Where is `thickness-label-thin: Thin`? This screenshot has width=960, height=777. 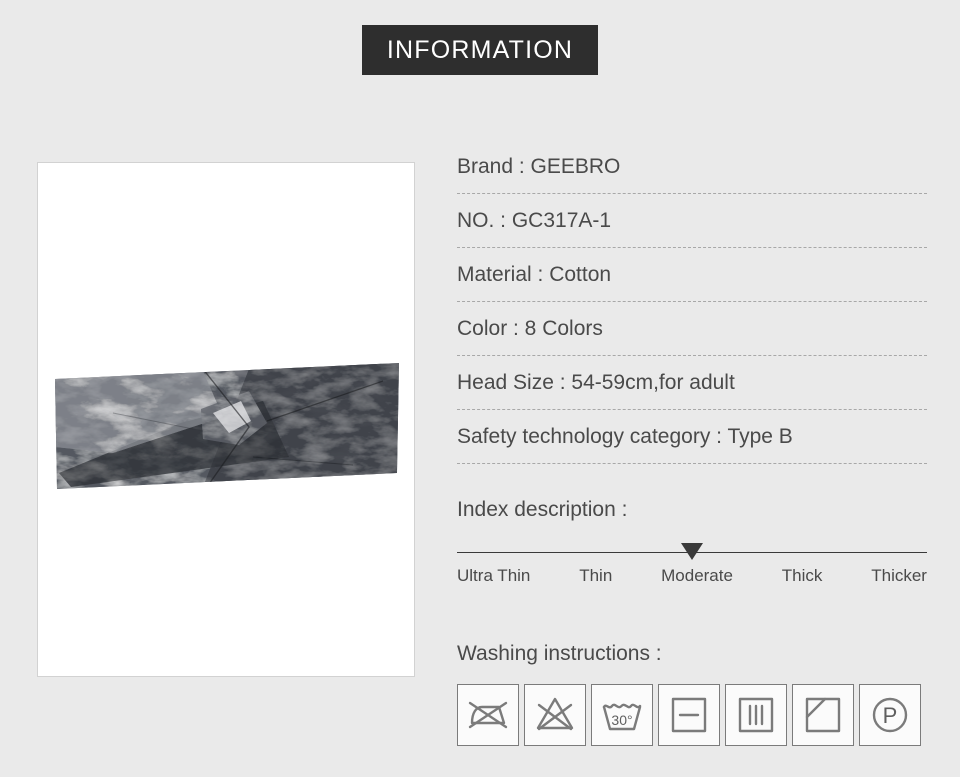
thickness-label-thin: Thin is located at coordinates (596, 575).